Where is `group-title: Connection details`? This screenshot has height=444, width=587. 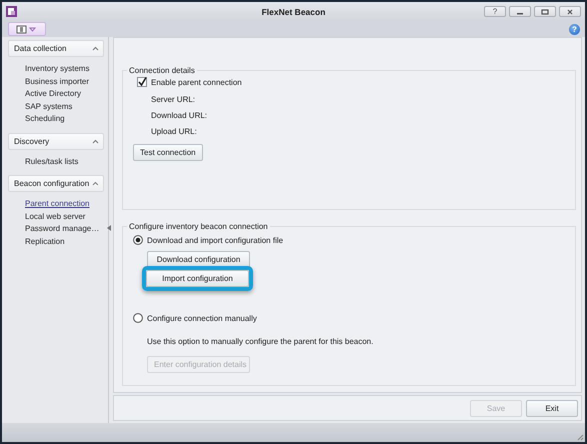 group-title: Connection details is located at coordinates (162, 70).